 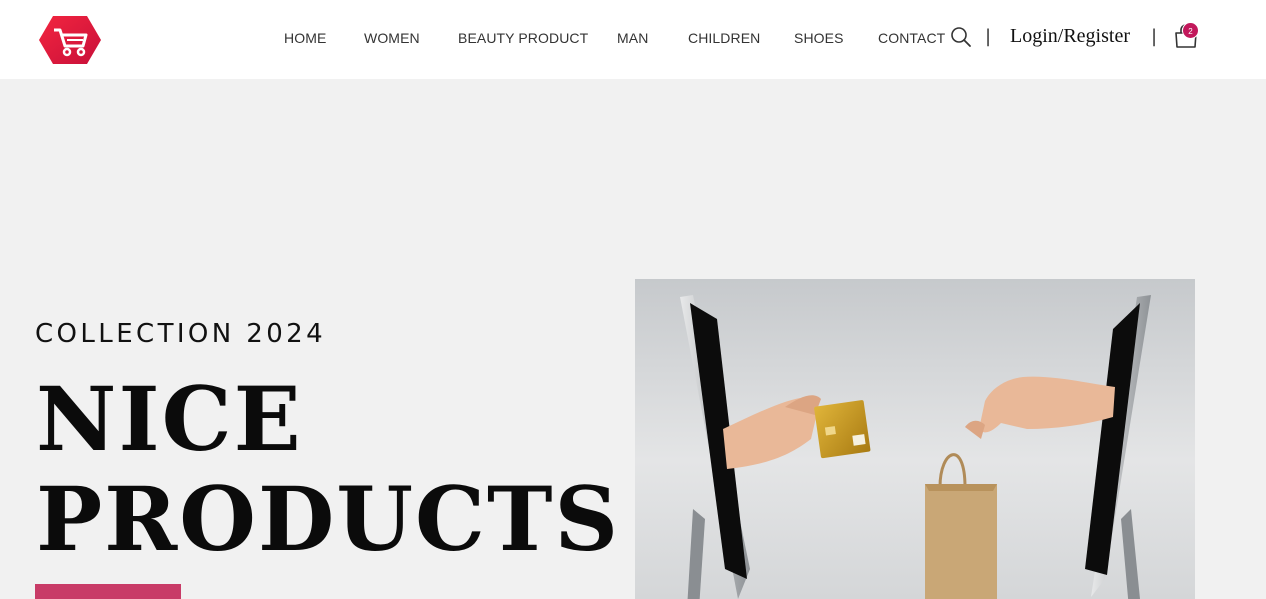 What do you see at coordinates (108, 591) in the screenshot?
I see `shop-now-button` at bounding box center [108, 591].